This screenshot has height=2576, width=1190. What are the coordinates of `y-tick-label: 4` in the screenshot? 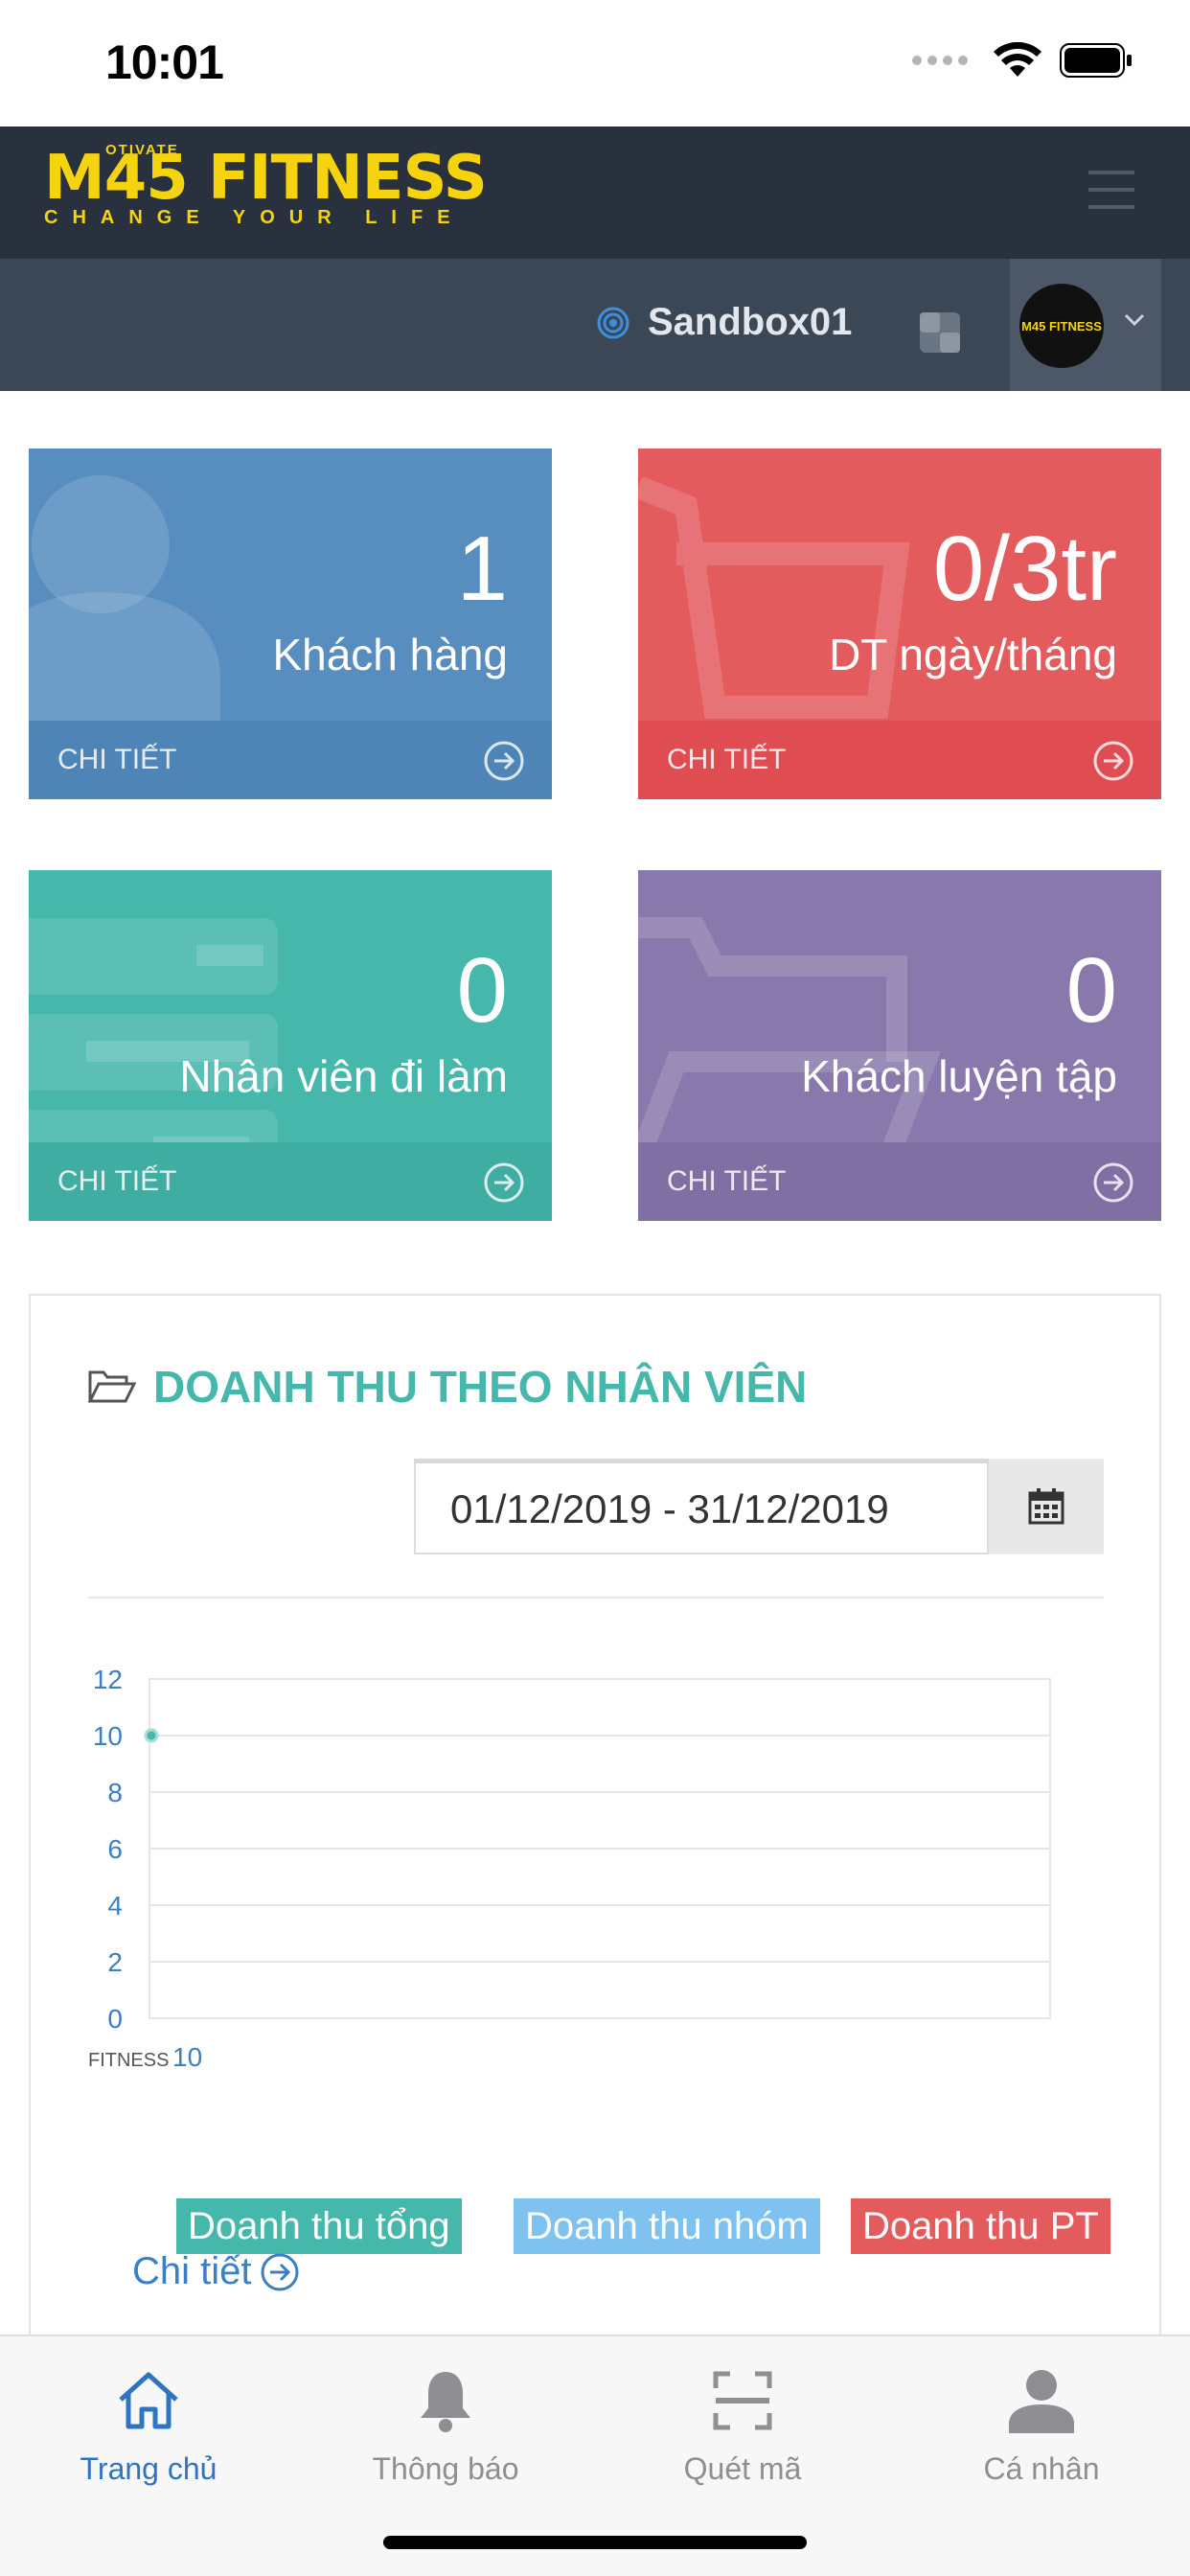 It's located at (115, 1905).